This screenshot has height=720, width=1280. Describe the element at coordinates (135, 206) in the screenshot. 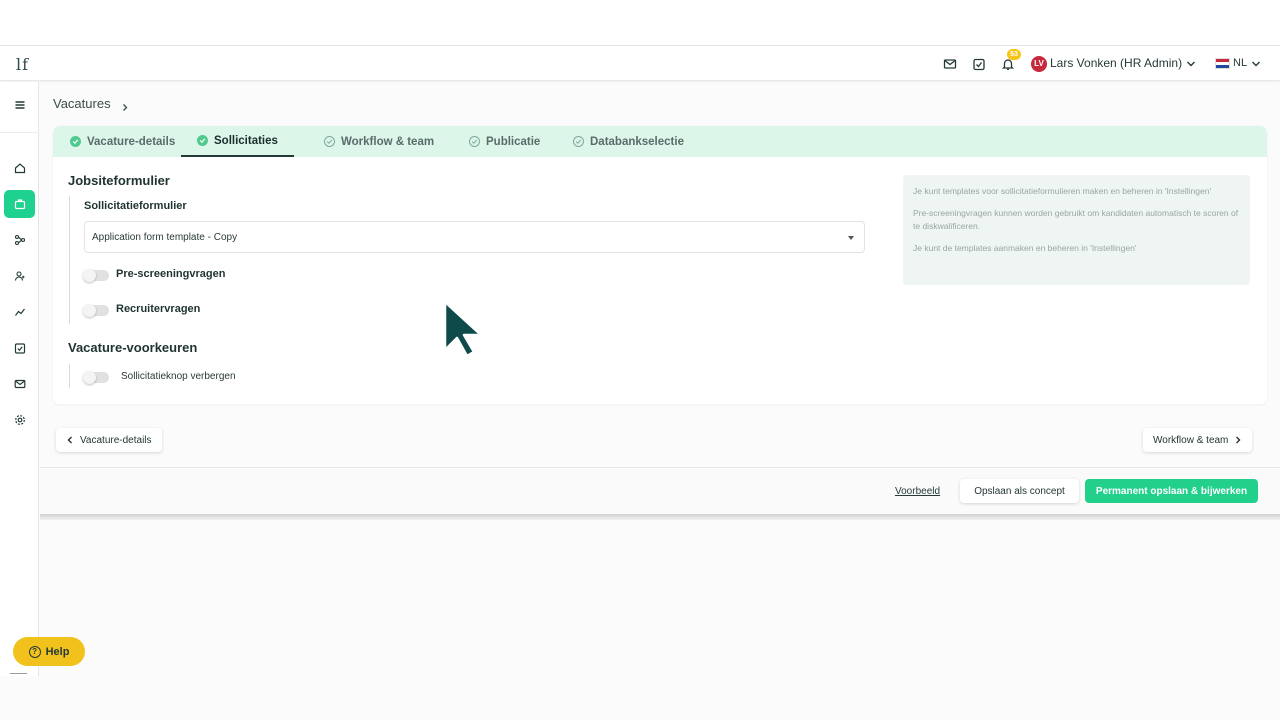

I see `form-label: Sollicitatieformulier` at that location.